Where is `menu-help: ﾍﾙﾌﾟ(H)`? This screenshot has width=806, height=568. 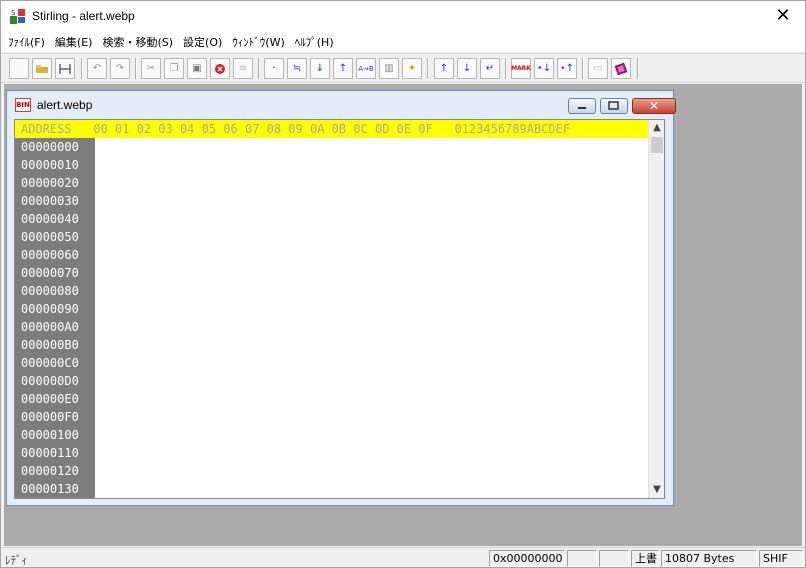 menu-help: ﾍﾙﾌﾟ(H) is located at coordinates (314, 42).